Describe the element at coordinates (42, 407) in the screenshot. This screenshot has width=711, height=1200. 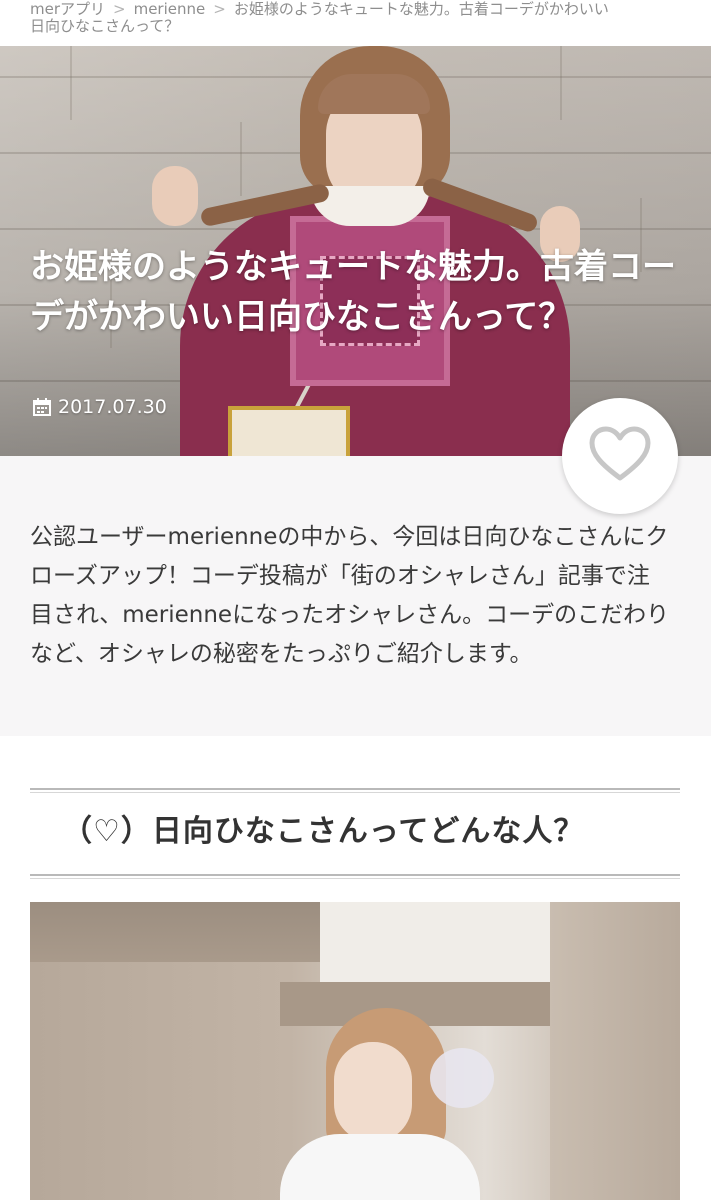
I see `calendar-icon` at that location.